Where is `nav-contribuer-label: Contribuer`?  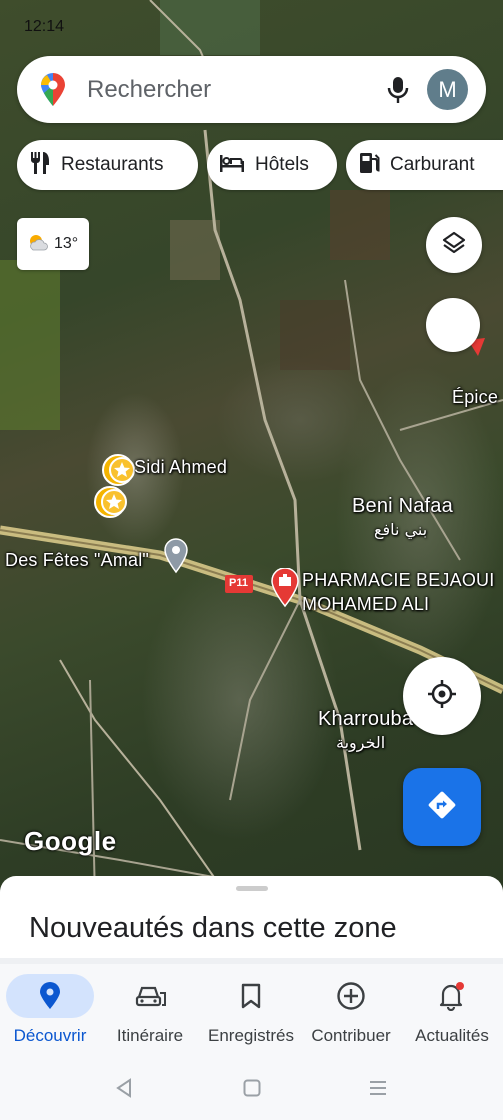
nav-contribuer-label: Contribuer is located at coordinates (351, 1035).